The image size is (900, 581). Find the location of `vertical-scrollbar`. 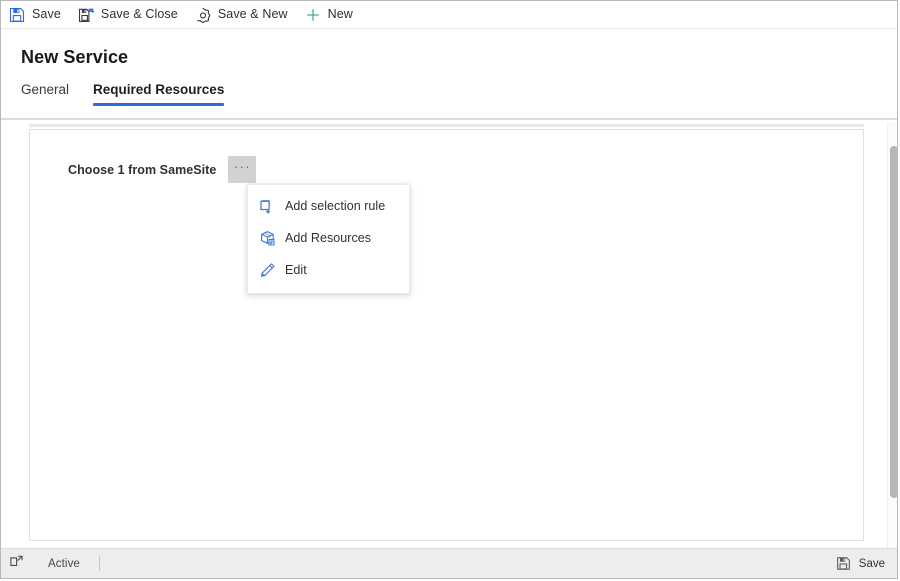

vertical-scrollbar is located at coordinates (892, 335).